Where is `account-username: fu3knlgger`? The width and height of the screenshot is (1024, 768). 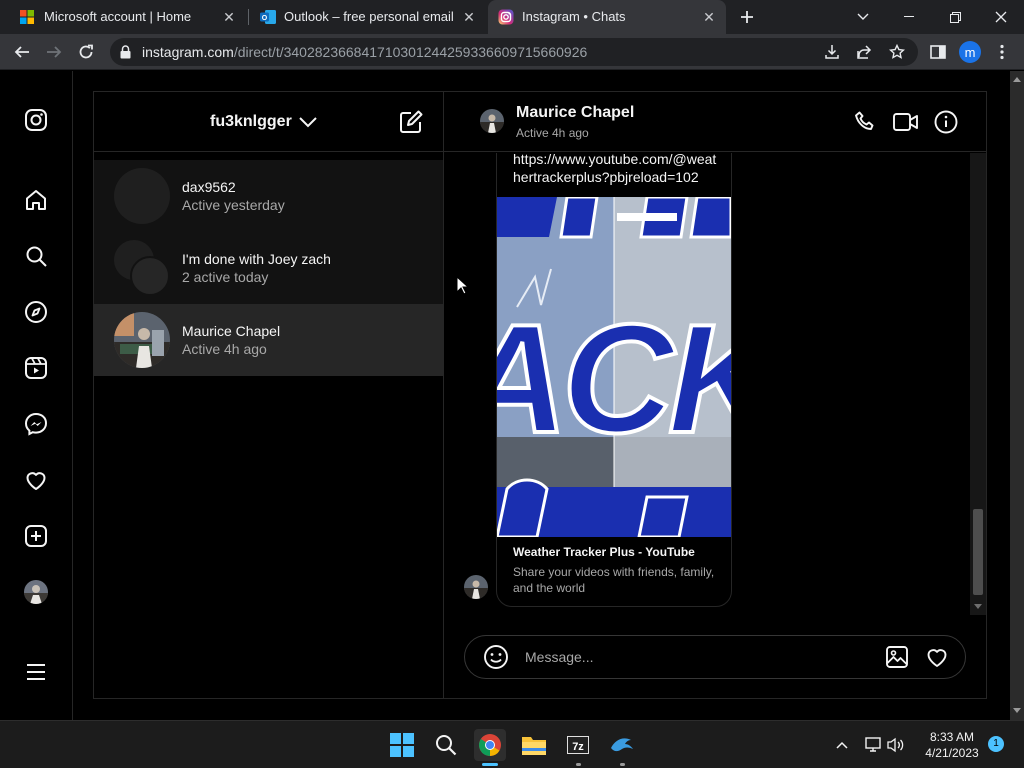
account-username: fu3knlgger is located at coordinates (251, 121).